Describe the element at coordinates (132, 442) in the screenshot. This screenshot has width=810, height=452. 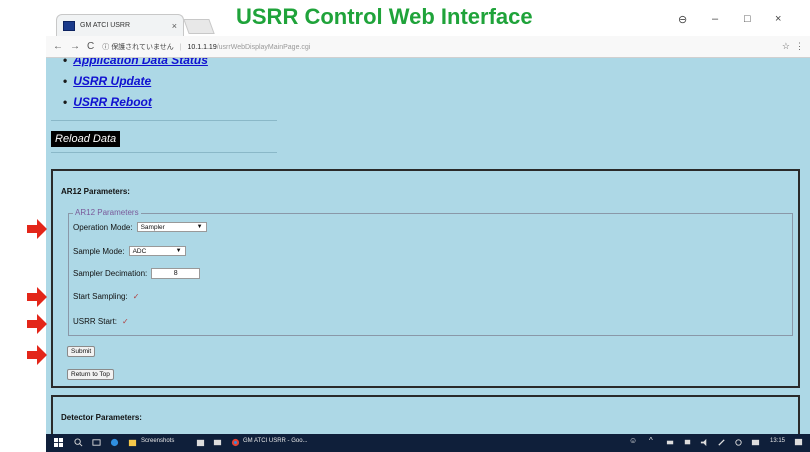
I see `folder-icon` at that location.